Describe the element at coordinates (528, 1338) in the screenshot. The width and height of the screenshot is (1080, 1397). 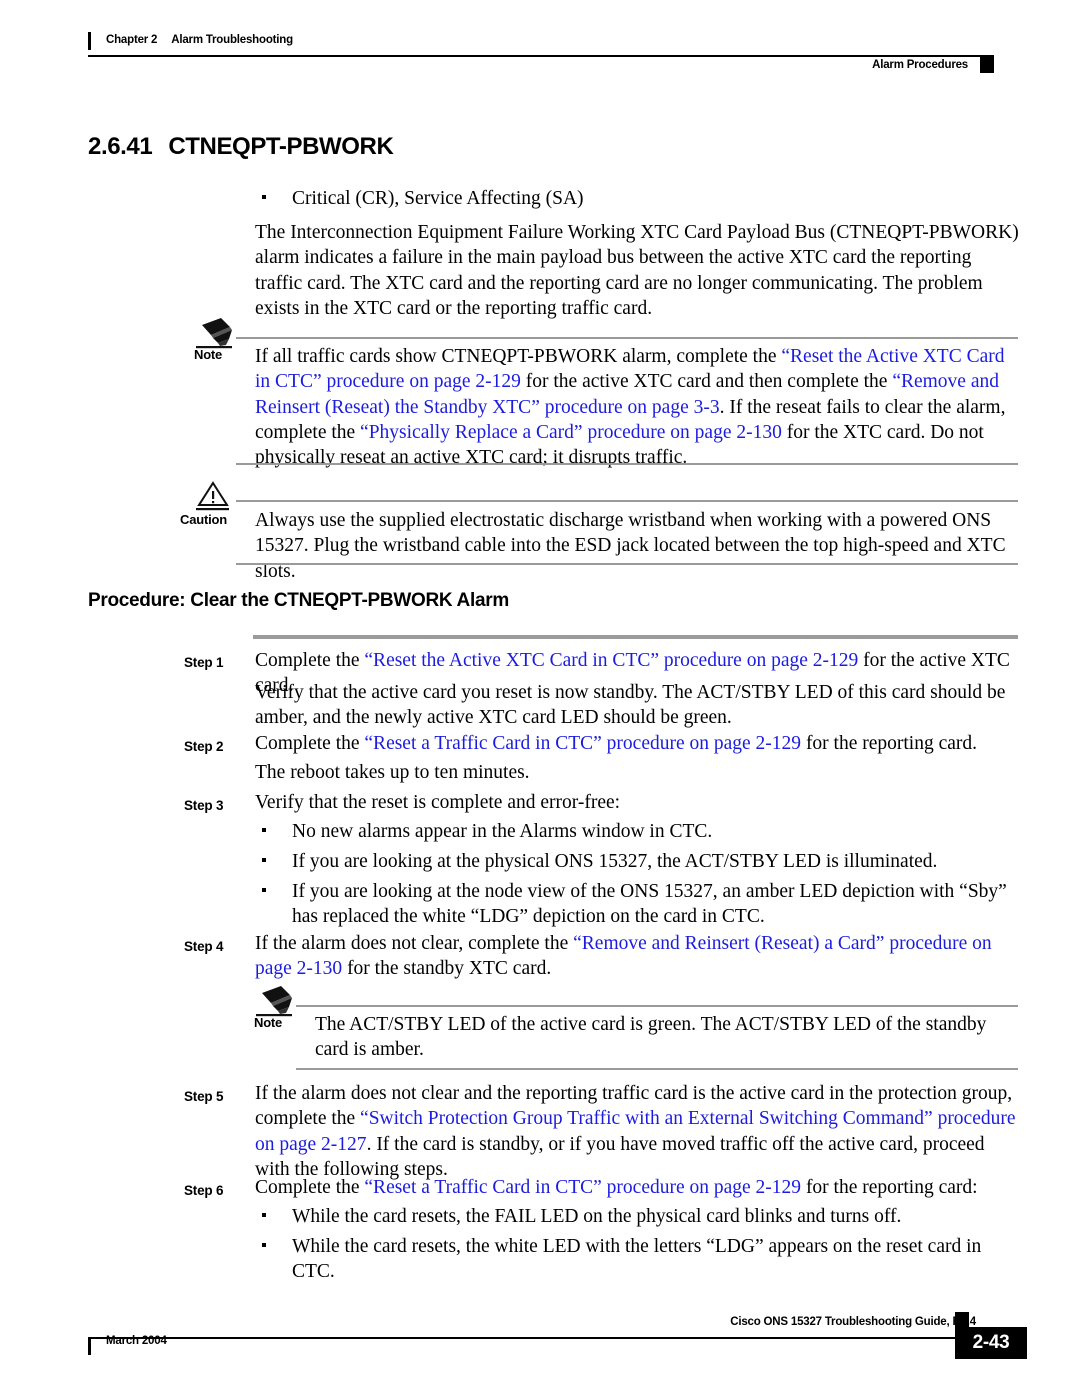
I see `footer-rule` at that location.